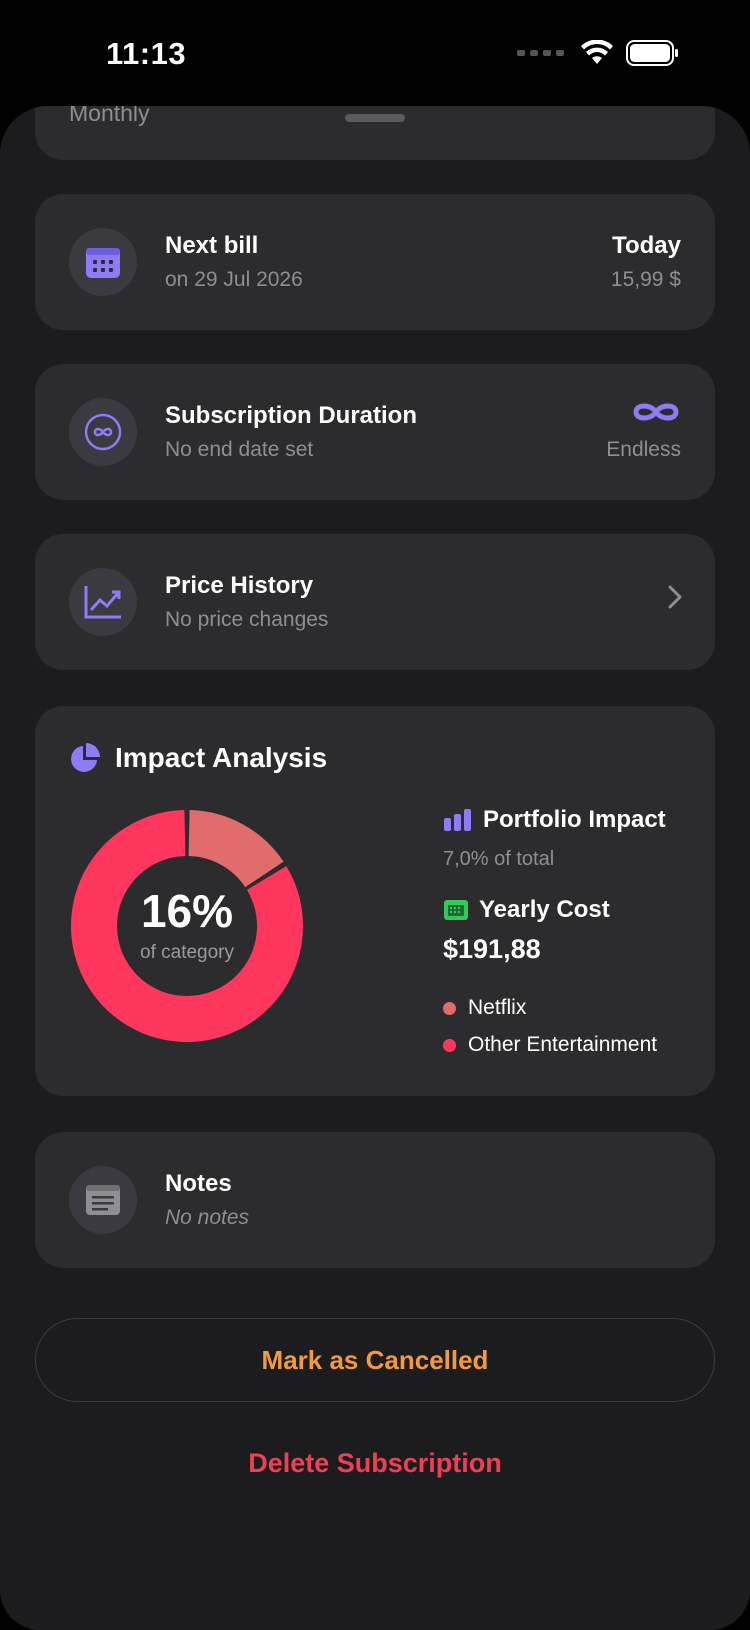 Image resolution: width=750 pixels, height=1630 pixels. Describe the element at coordinates (375, 118) in the screenshot. I see `sheet-grabber` at that location.